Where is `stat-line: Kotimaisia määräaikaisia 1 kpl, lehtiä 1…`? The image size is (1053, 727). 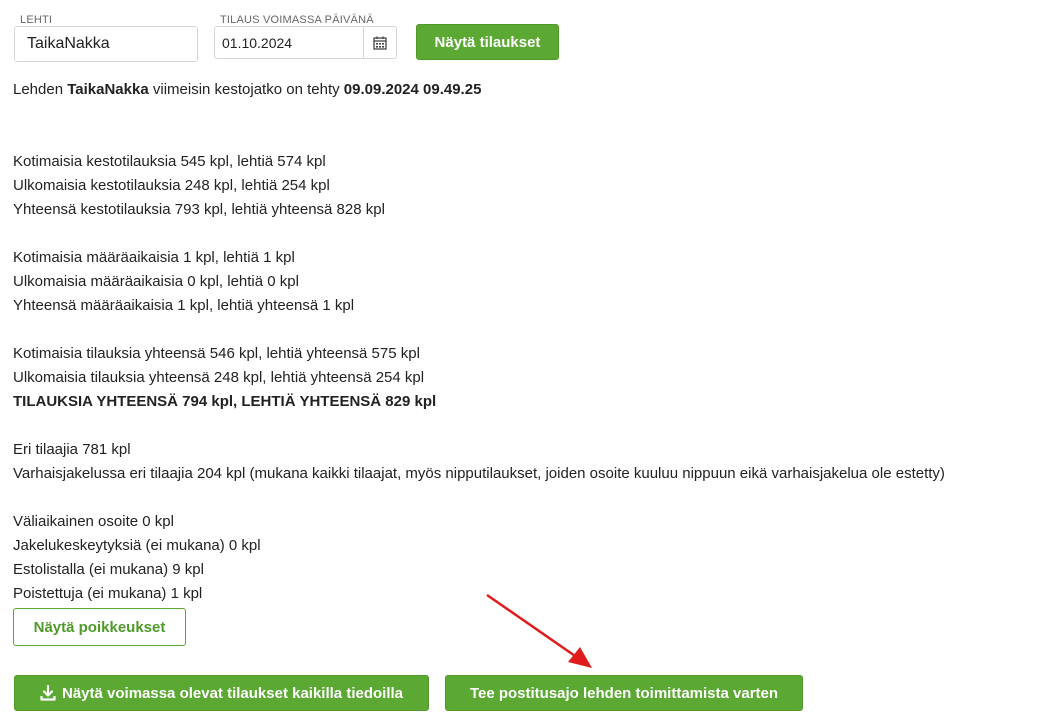
stat-line: Kotimaisia määräaikaisia 1 kpl, lehtiä 1… is located at coordinates (154, 257).